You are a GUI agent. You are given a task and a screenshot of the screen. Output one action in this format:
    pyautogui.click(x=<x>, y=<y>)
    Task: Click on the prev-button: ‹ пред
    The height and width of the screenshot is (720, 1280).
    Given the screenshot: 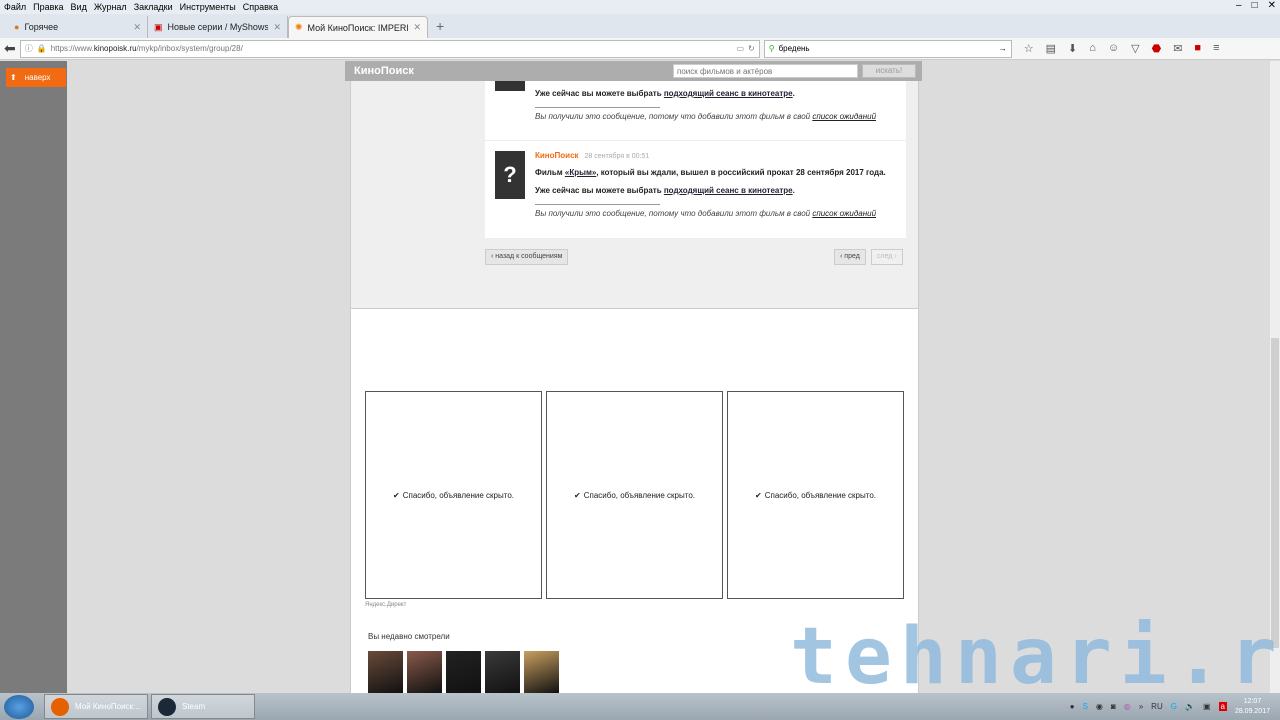 What is the action you would take?
    pyautogui.click(x=850, y=257)
    